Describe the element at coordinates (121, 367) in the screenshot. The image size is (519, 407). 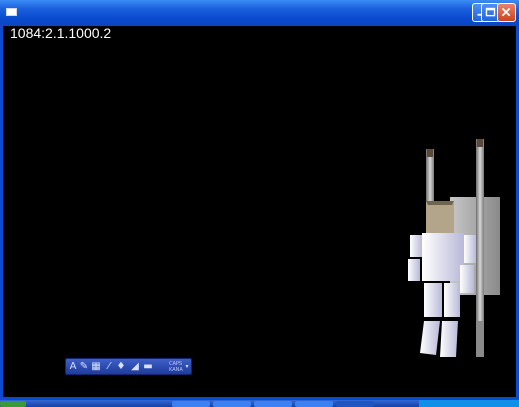
I see `pin-tool-icon: ♦` at that location.